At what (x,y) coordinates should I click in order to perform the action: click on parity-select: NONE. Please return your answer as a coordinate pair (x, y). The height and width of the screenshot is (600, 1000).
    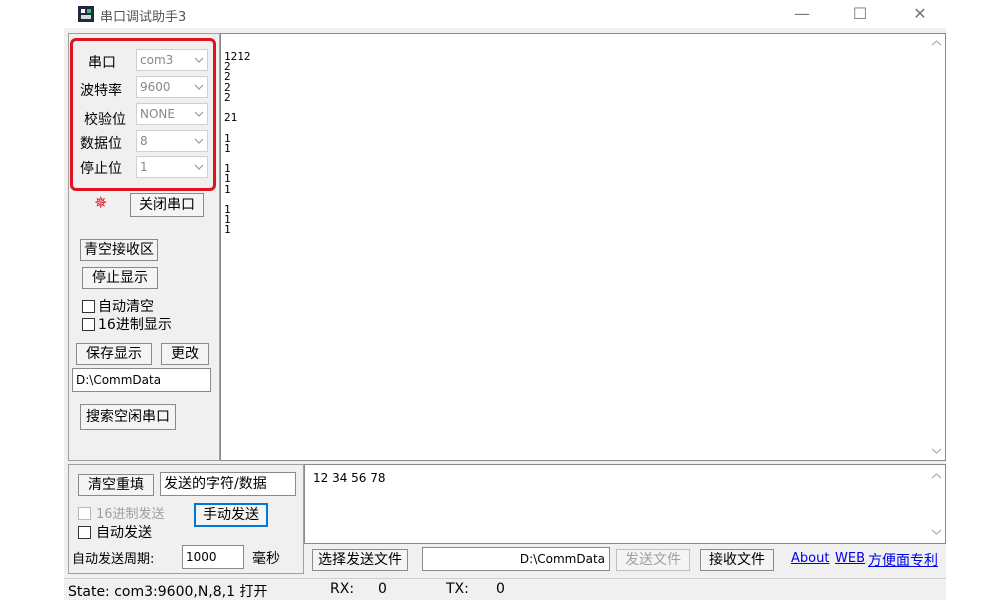
    Looking at the image, I should click on (172, 114).